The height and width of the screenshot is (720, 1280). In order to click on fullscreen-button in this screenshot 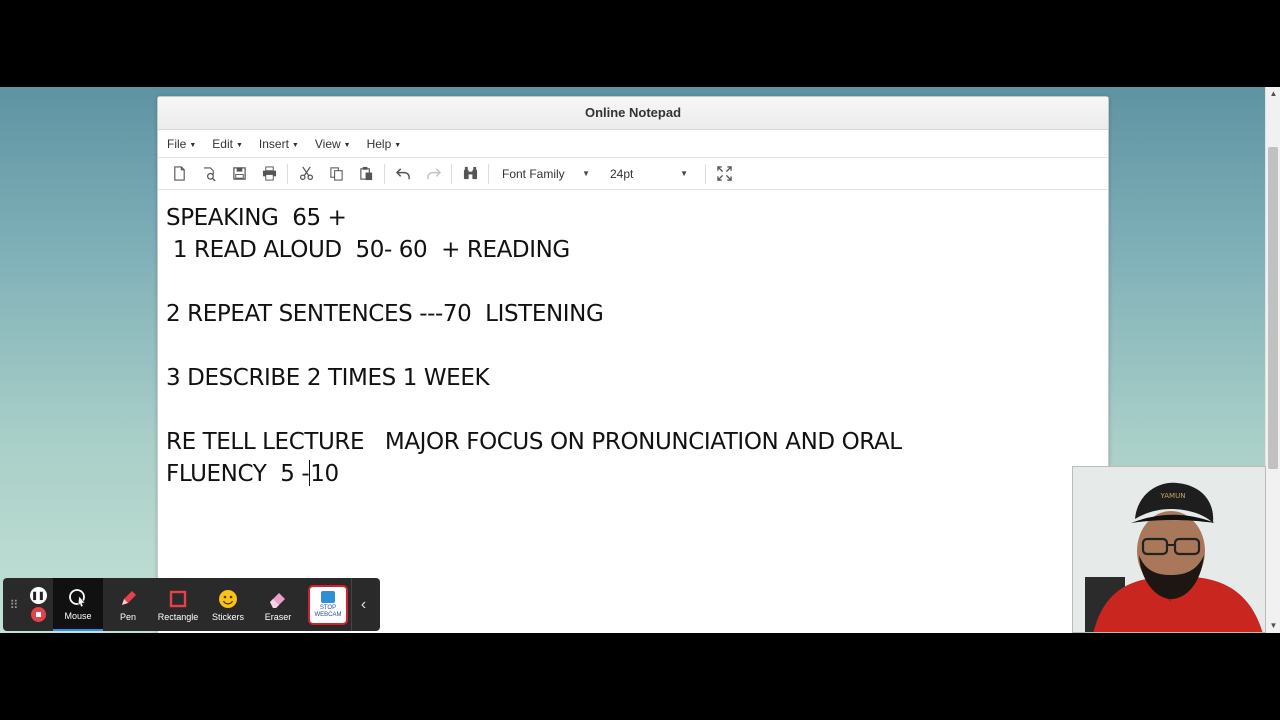, I will do `click(724, 174)`.